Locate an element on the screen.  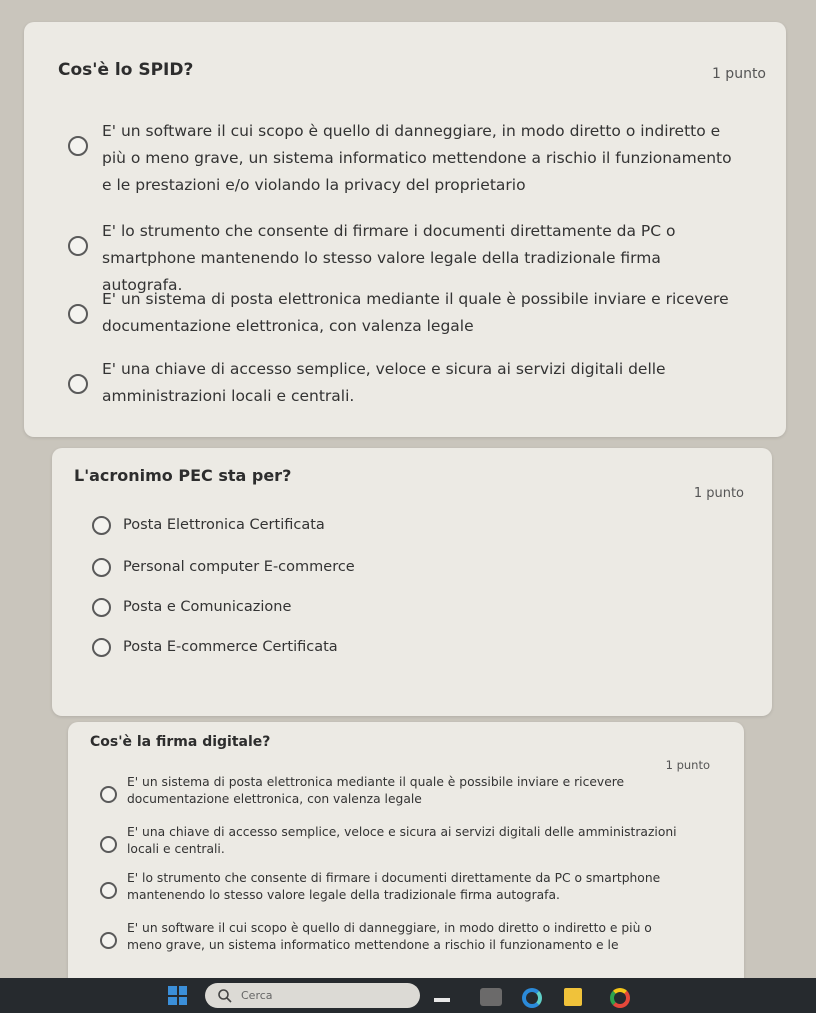
chrome-icon is located at coordinates (620, 998).